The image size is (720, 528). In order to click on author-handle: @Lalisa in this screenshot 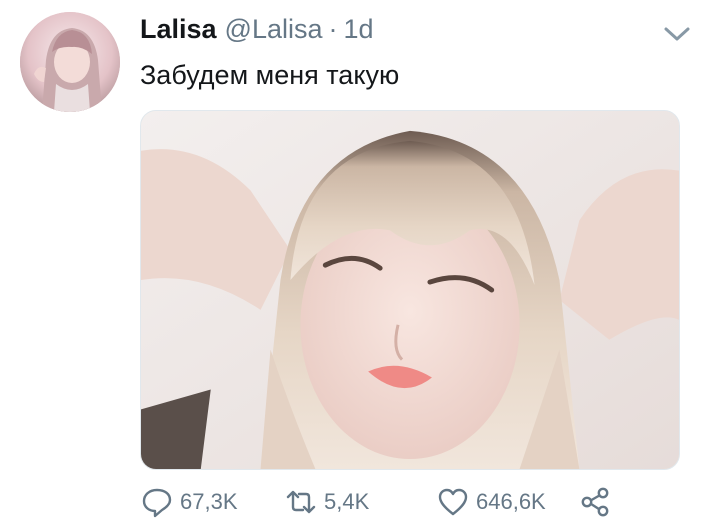, I will do `click(274, 29)`.